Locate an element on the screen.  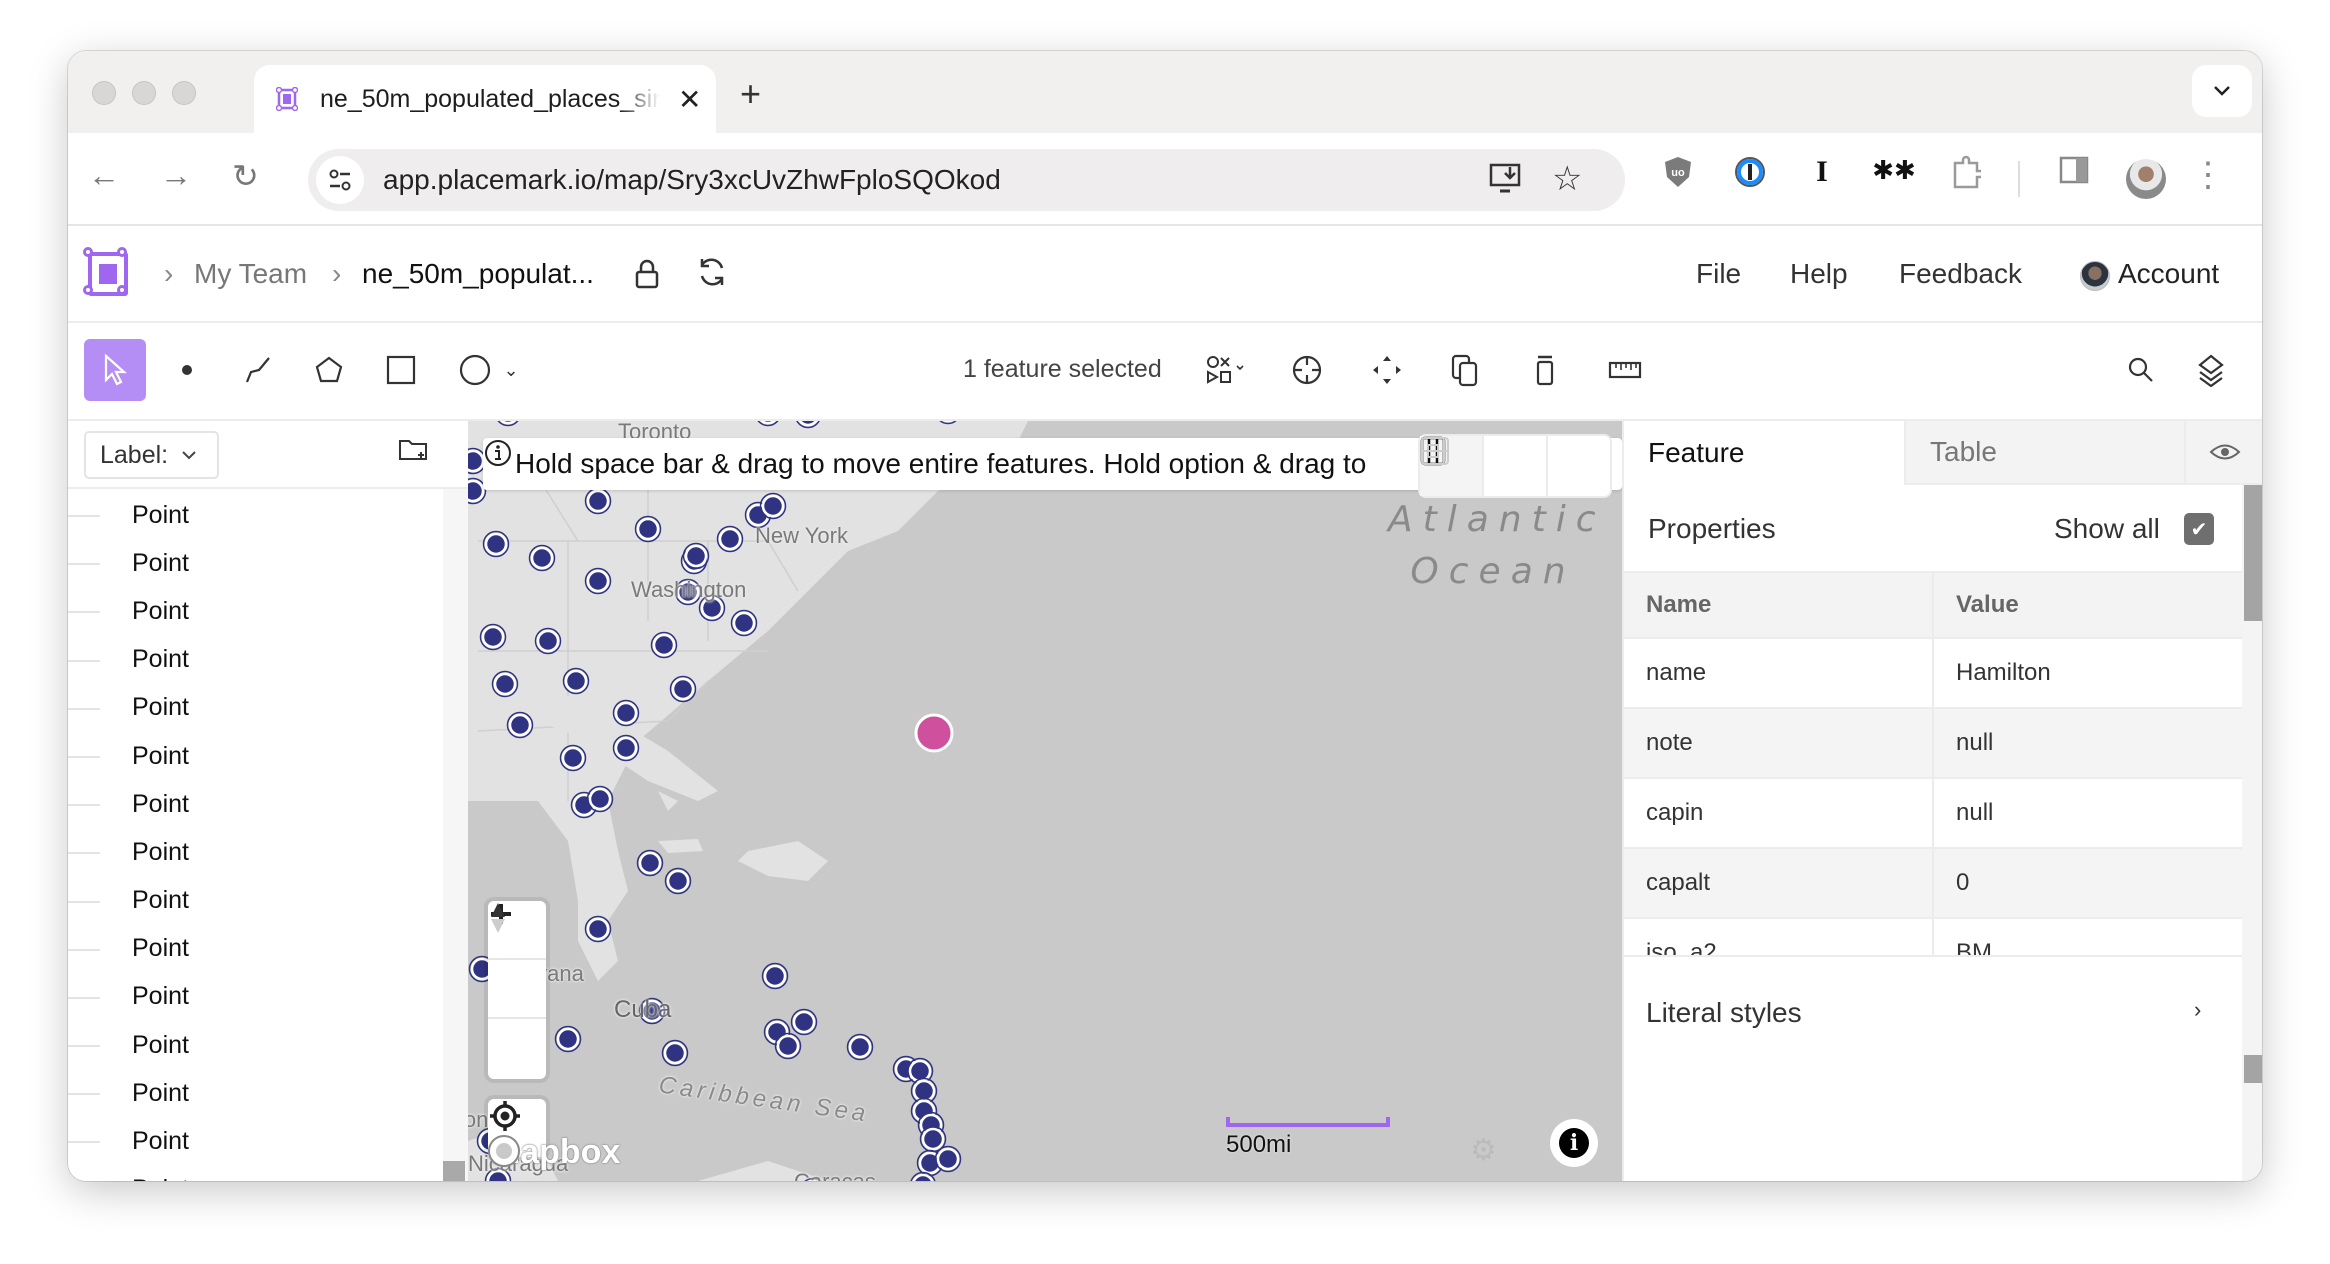
ublock-origin-icon: uo is located at coordinates (1678, 176).